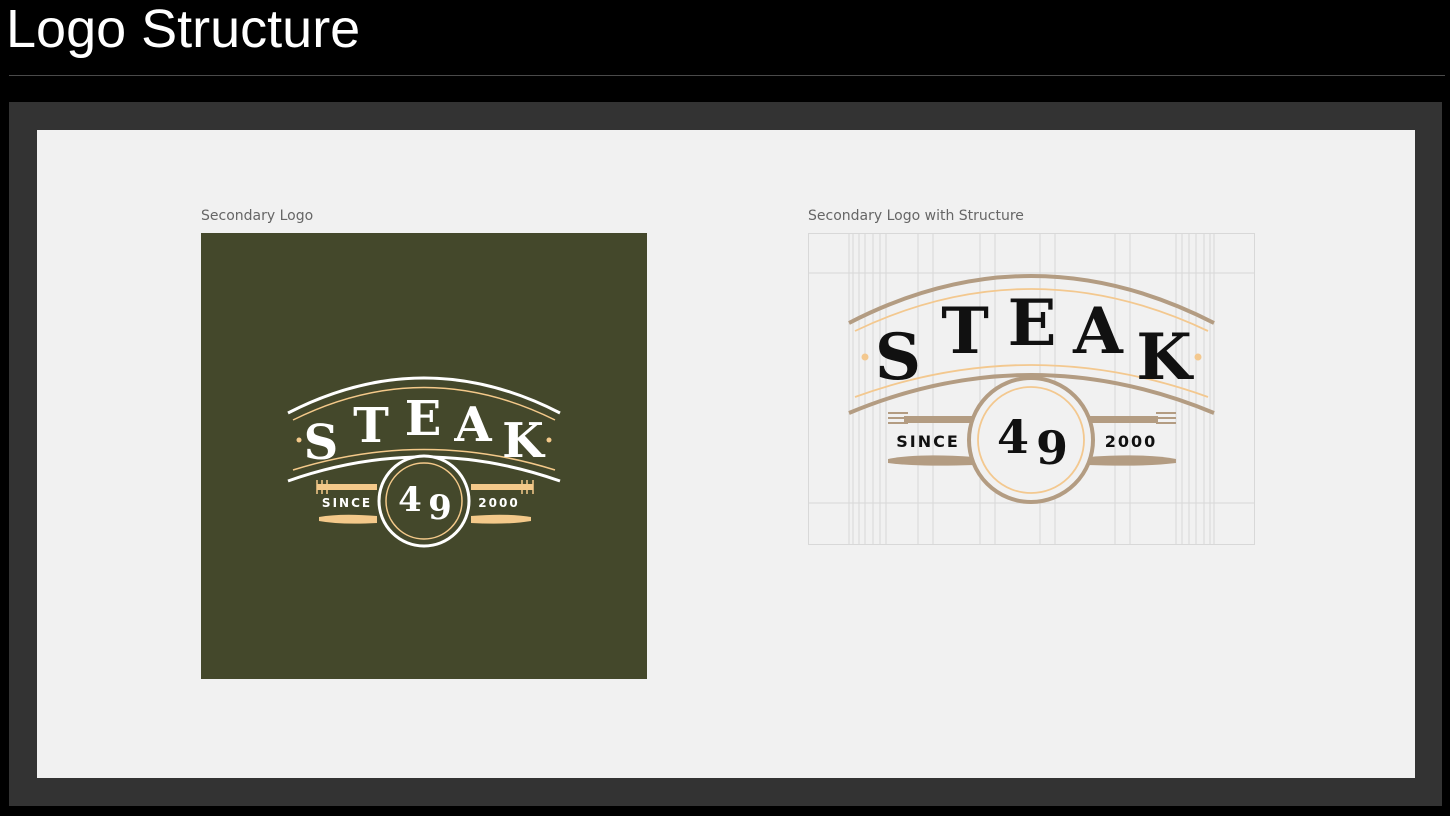 The image size is (1450, 816). Describe the element at coordinates (183, 29) in the screenshot. I see `page-title: Logo Structure` at that location.